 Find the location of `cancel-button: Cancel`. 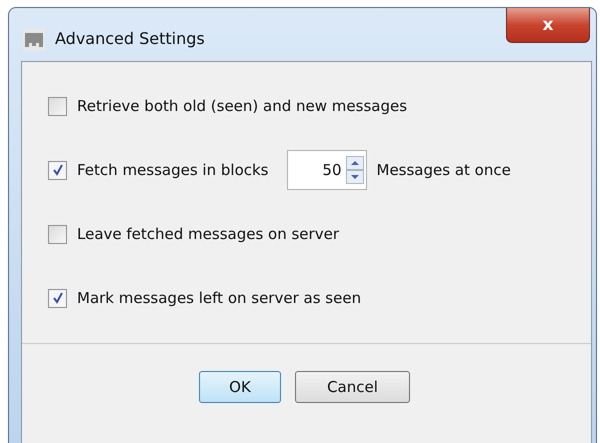

cancel-button: Cancel is located at coordinates (352, 387).